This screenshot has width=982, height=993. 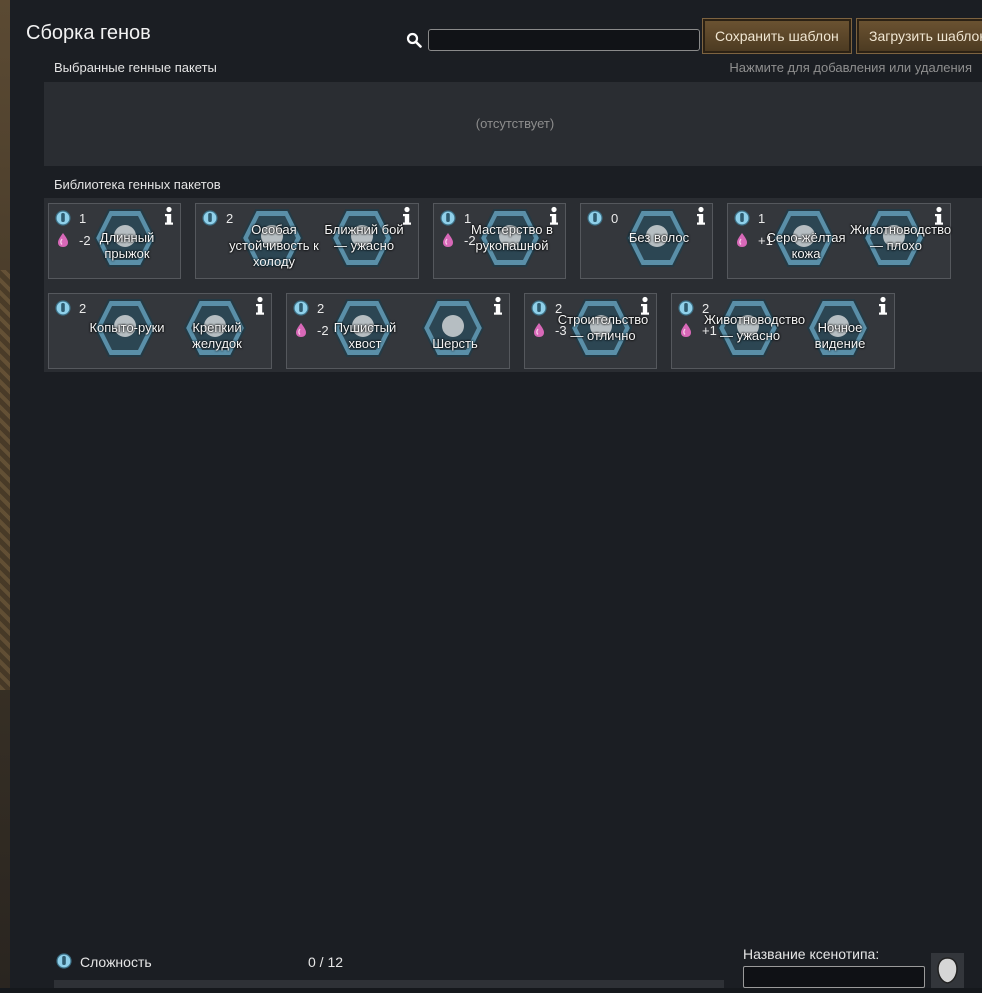 I want to click on load-template-button: Загрузить шаблон, so click(x=919, y=36).